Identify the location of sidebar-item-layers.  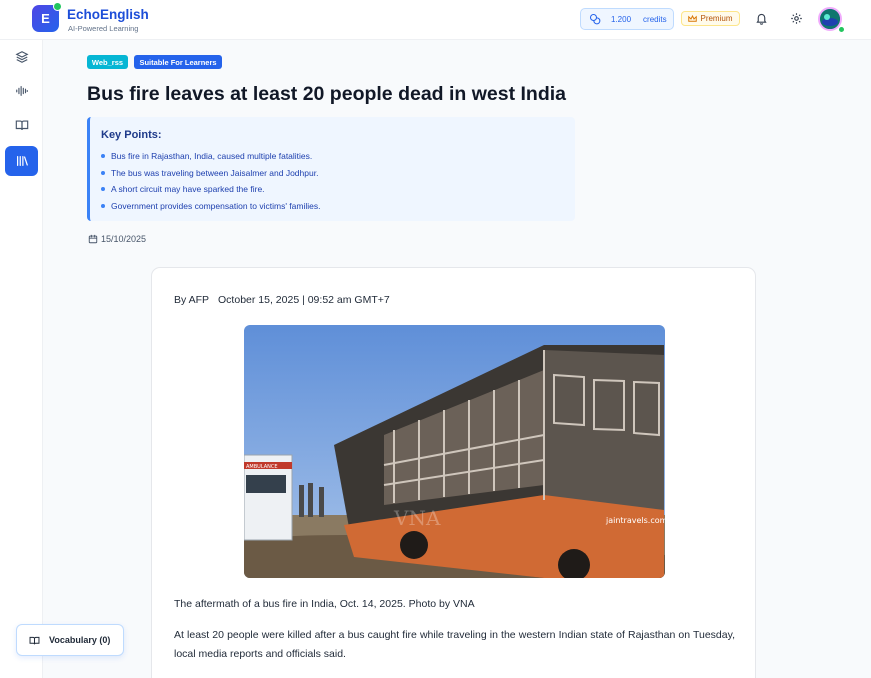
(21, 57).